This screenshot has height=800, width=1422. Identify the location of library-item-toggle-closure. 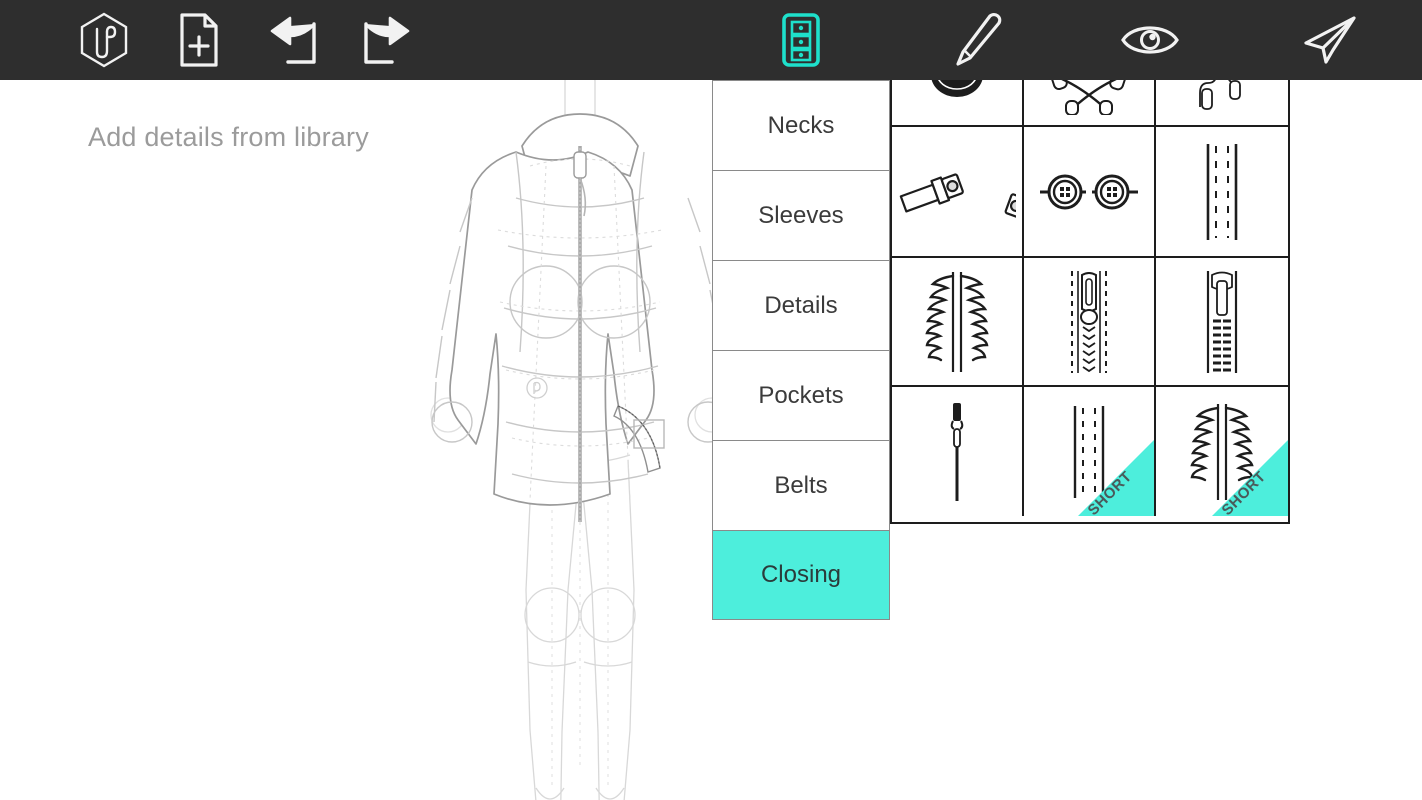
(958, 192).